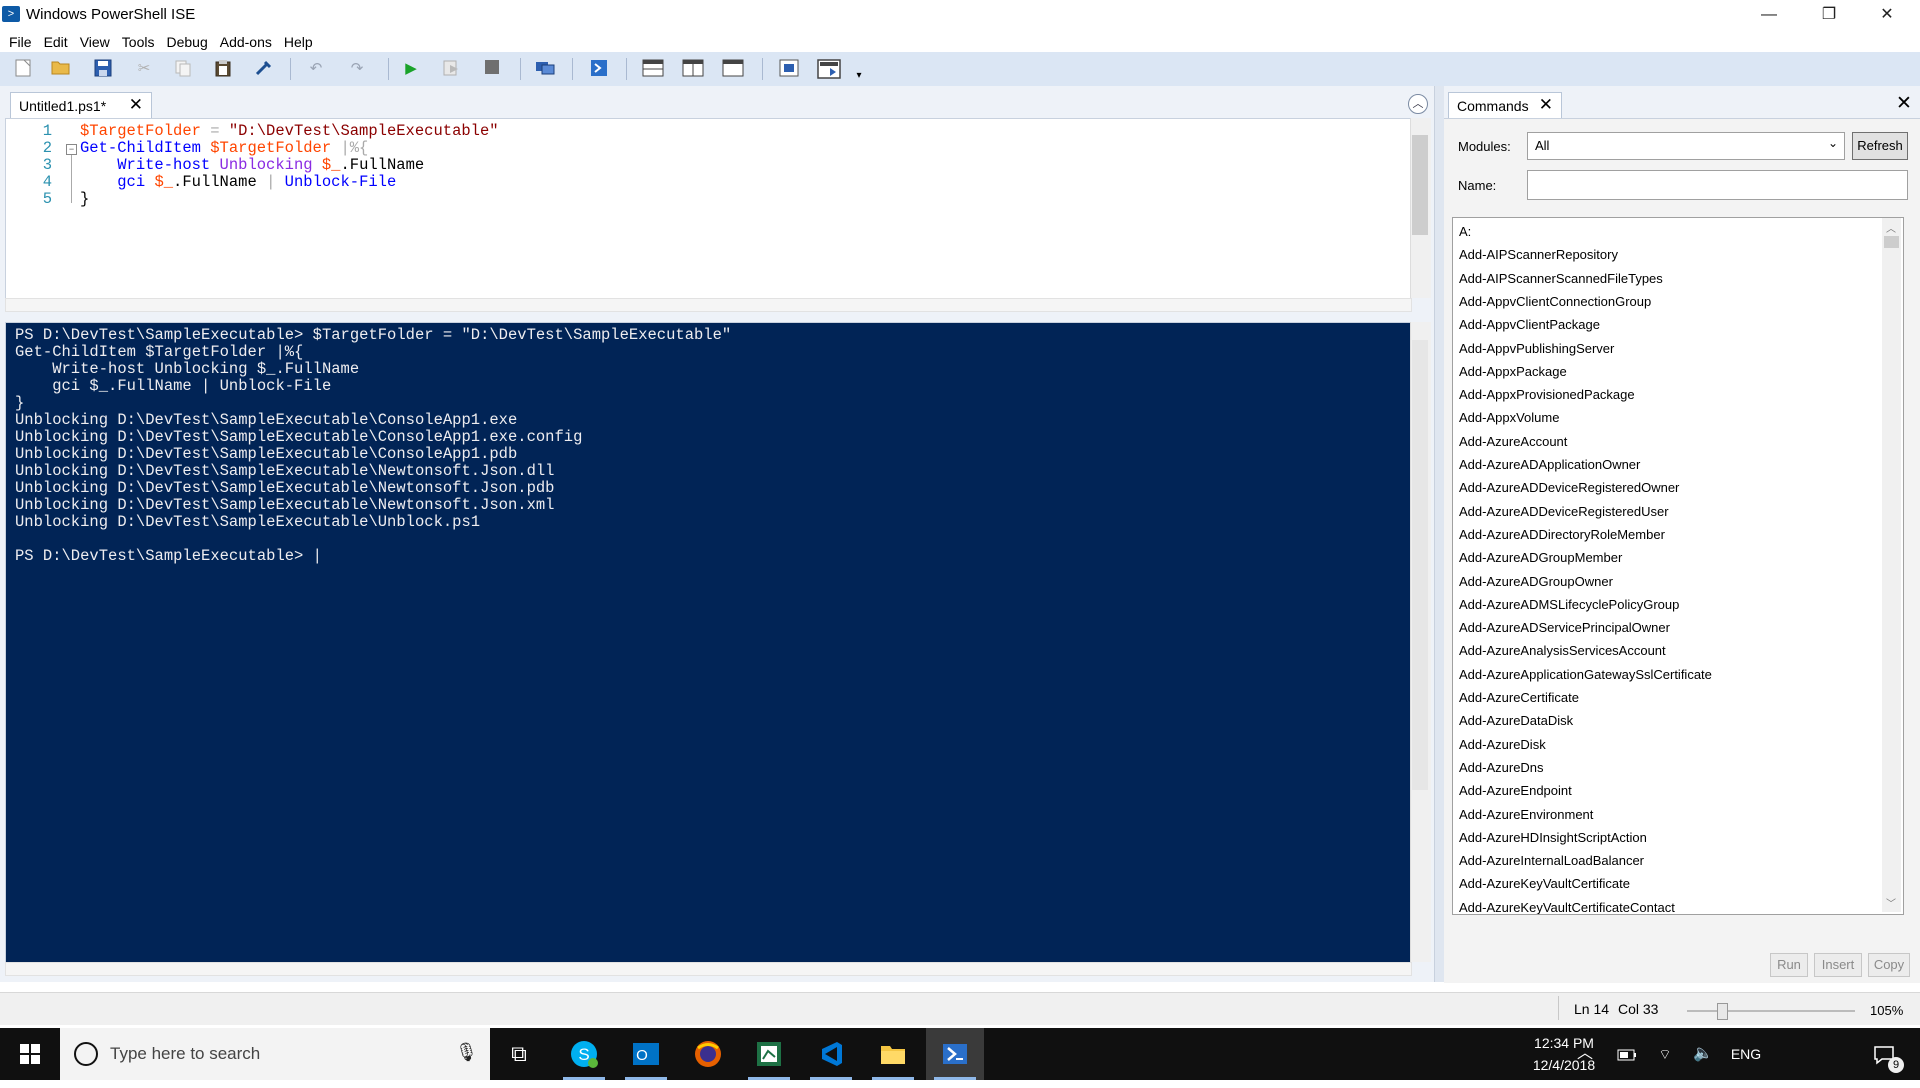 The height and width of the screenshot is (1088, 1920). I want to click on command-list-item: Add-AppvClientPackage, so click(1529, 325).